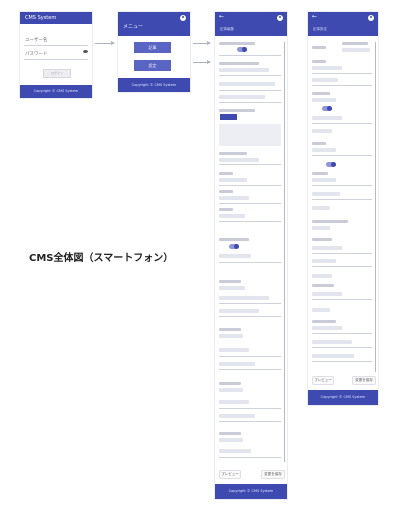  What do you see at coordinates (154, 24) in the screenshot?
I see `menu-header: メニュー` at bounding box center [154, 24].